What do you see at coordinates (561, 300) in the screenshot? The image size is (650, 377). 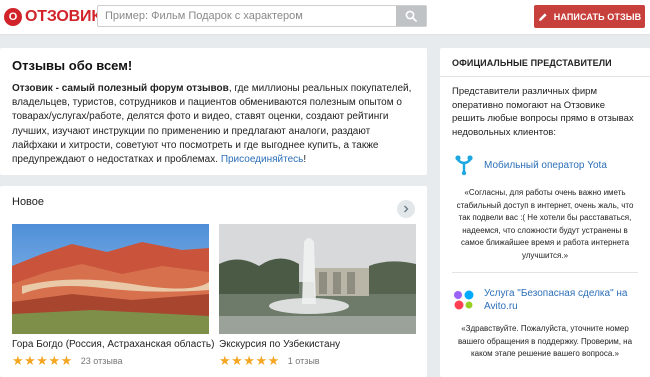 I see `rep-name-link: Услуга "Безопасная сделка" на Avito.ru` at bounding box center [561, 300].